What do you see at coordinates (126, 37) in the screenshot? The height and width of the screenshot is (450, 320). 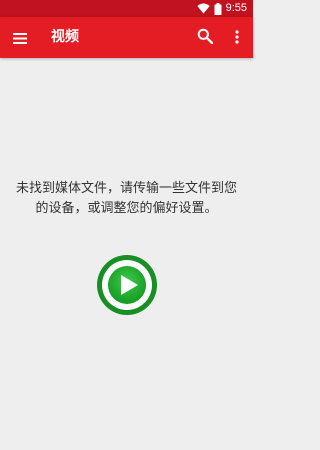 I see `app-bar: 视频` at bounding box center [126, 37].